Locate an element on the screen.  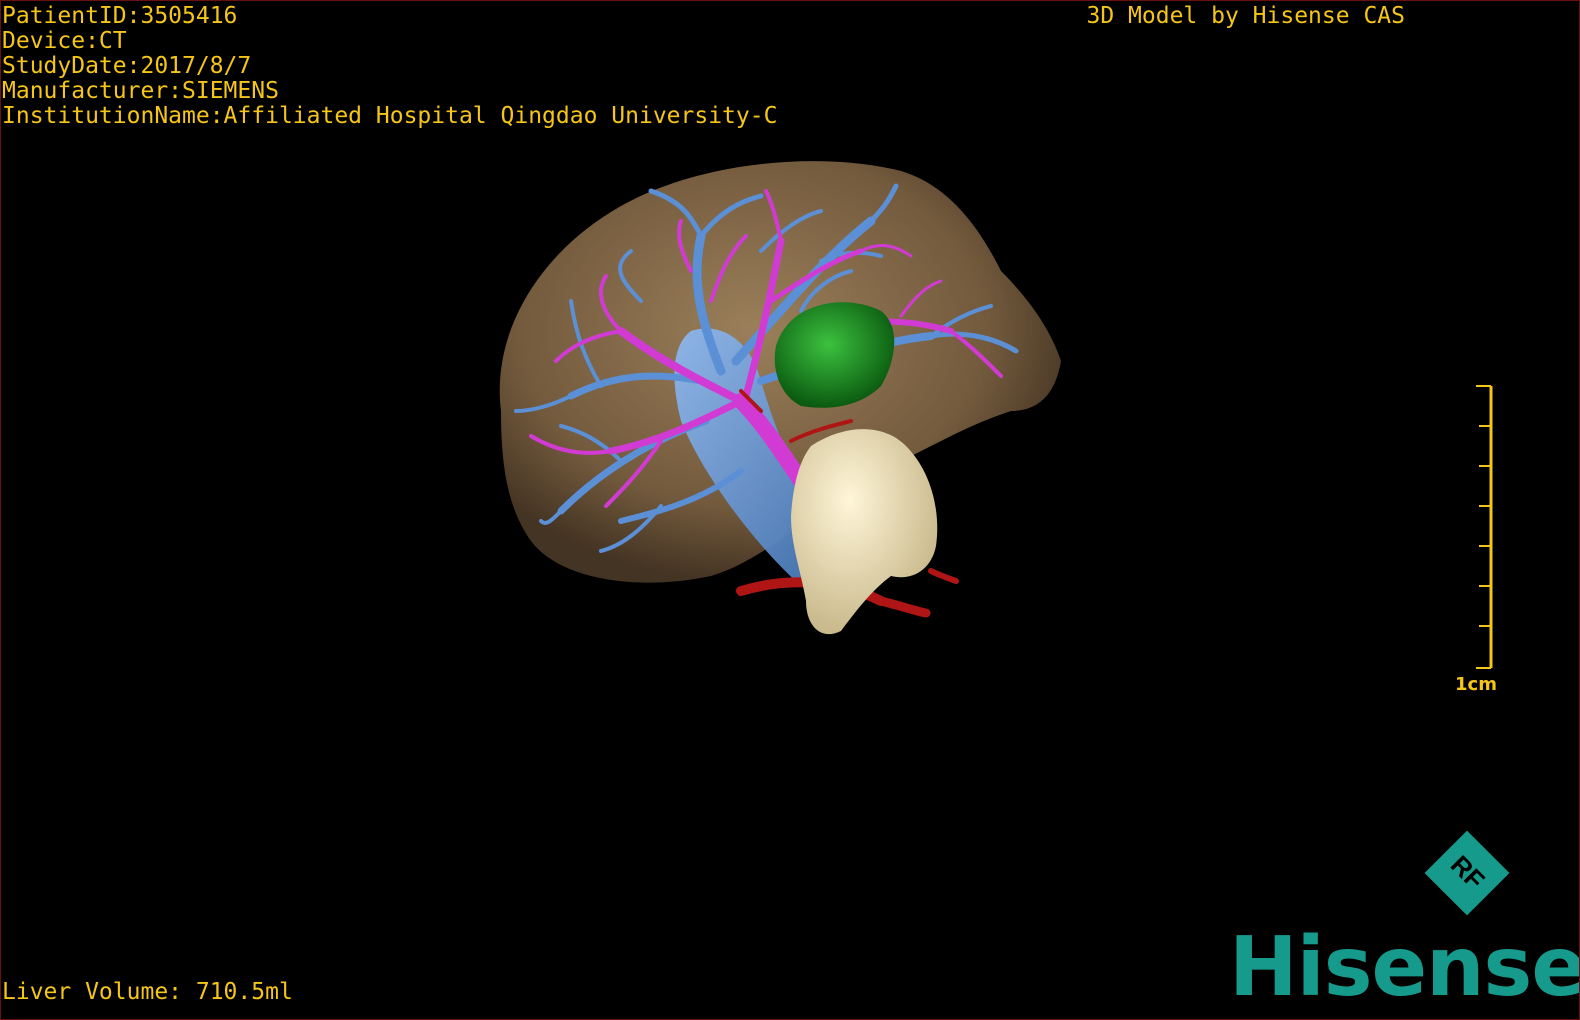
rf-badge-icon: RF is located at coordinates (1467, 873).